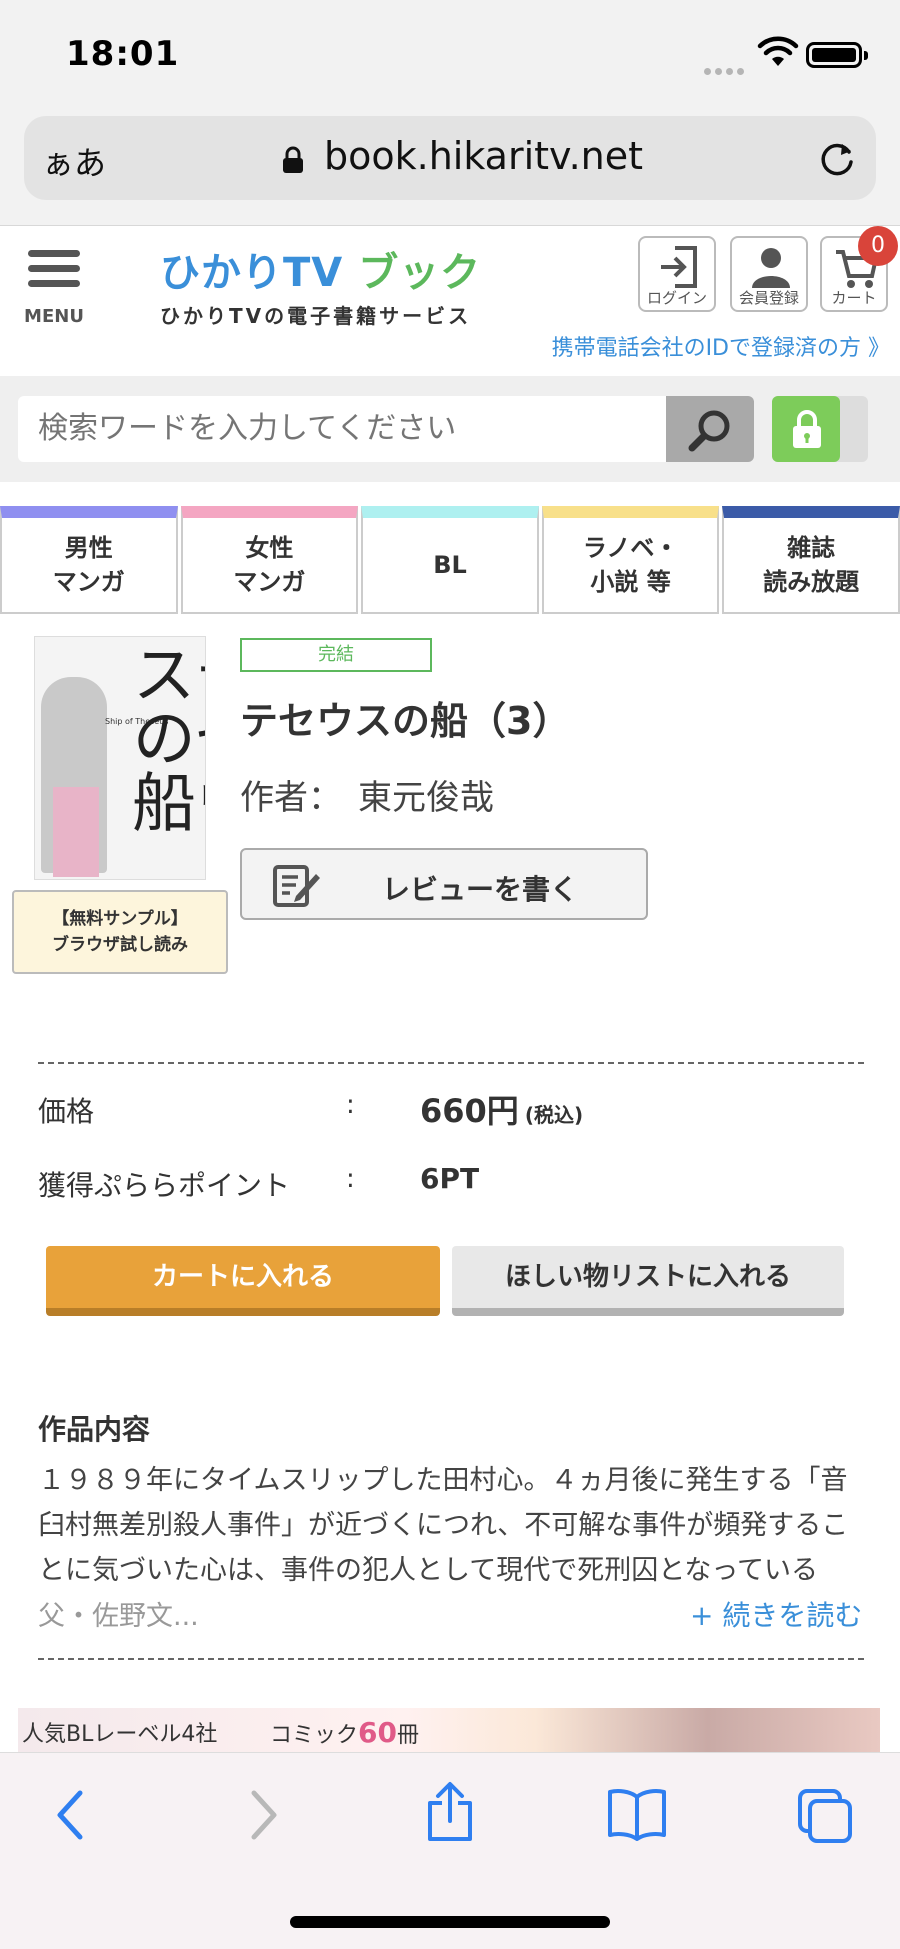 The height and width of the screenshot is (1949, 900). I want to click on cart-label: カート, so click(854, 298).